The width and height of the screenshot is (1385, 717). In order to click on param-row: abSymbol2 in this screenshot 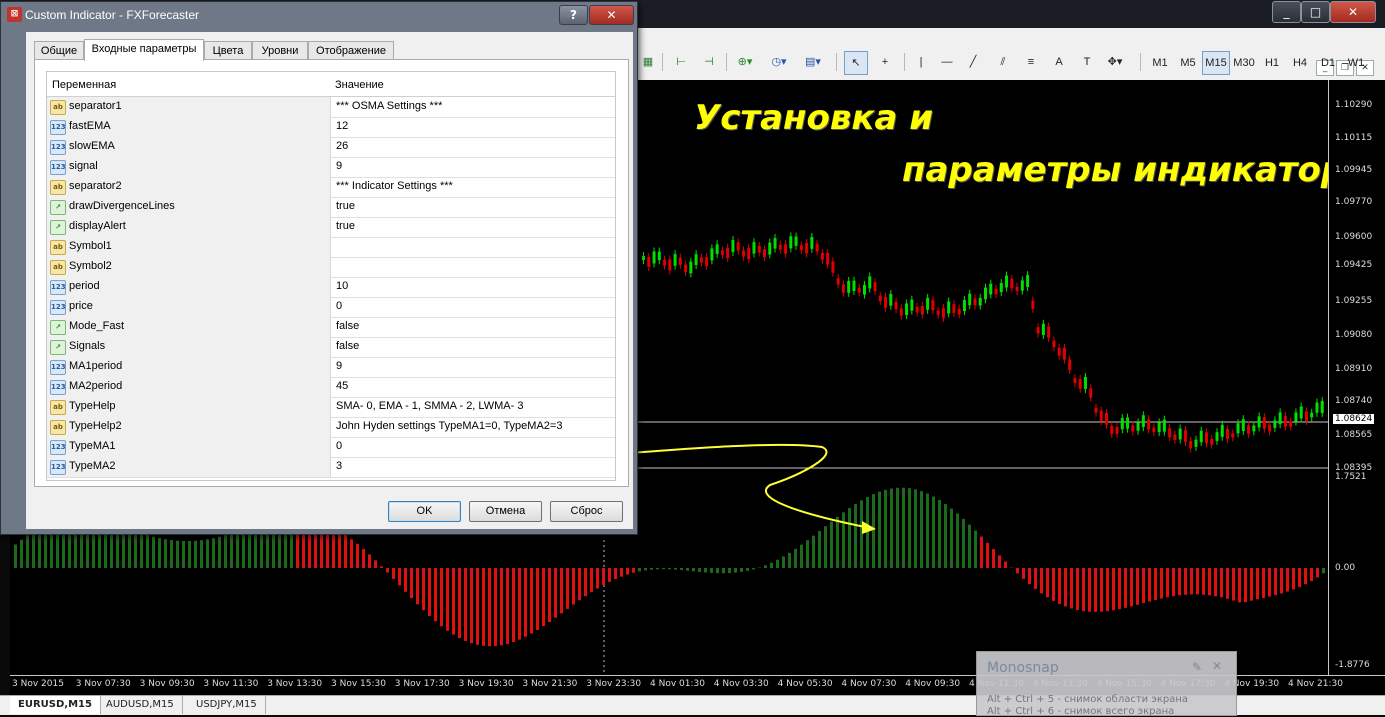, I will do `click(331, 267)`.